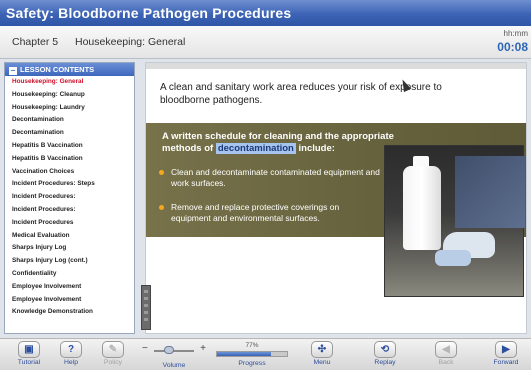 The image size is (531, 370). I want to click on cleaning-cloth, so click(453, 258).